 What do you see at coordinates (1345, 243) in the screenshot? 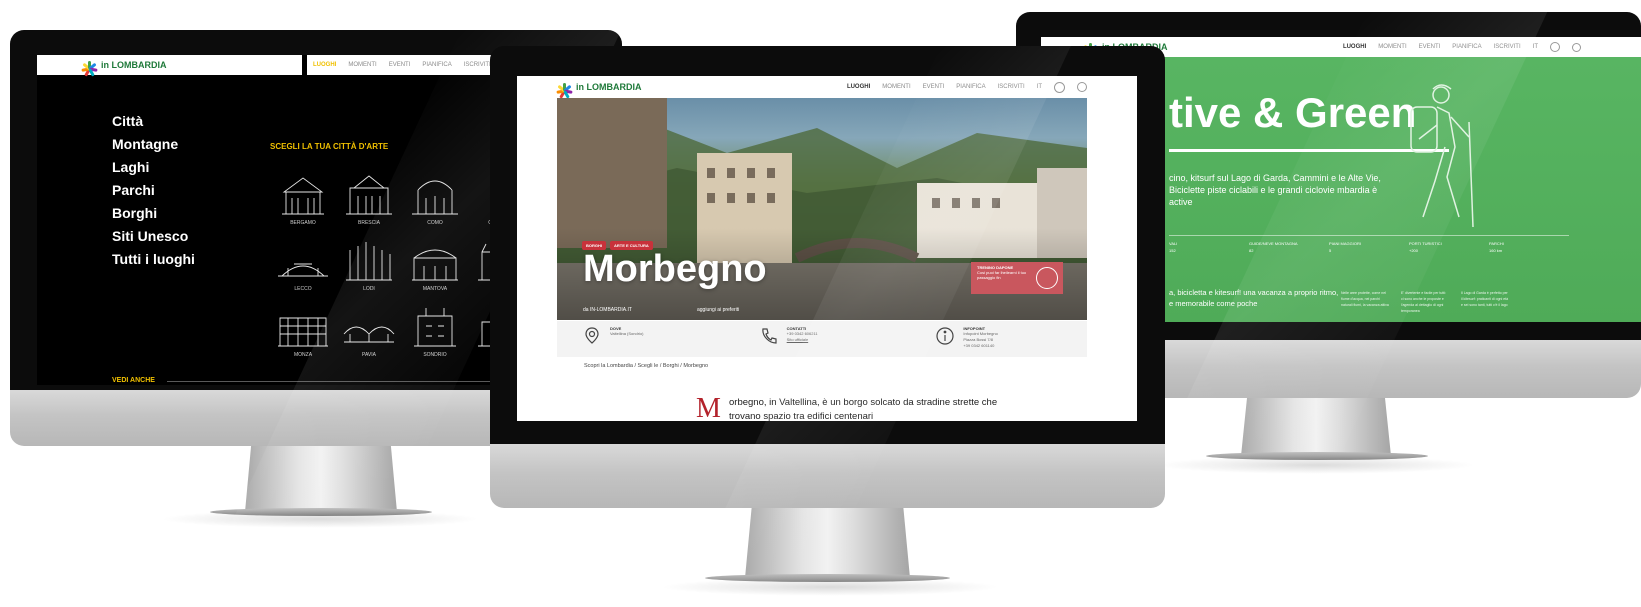
I see `stat-label: PIANI MAGGIORI` at bounding box center [1345, 243].